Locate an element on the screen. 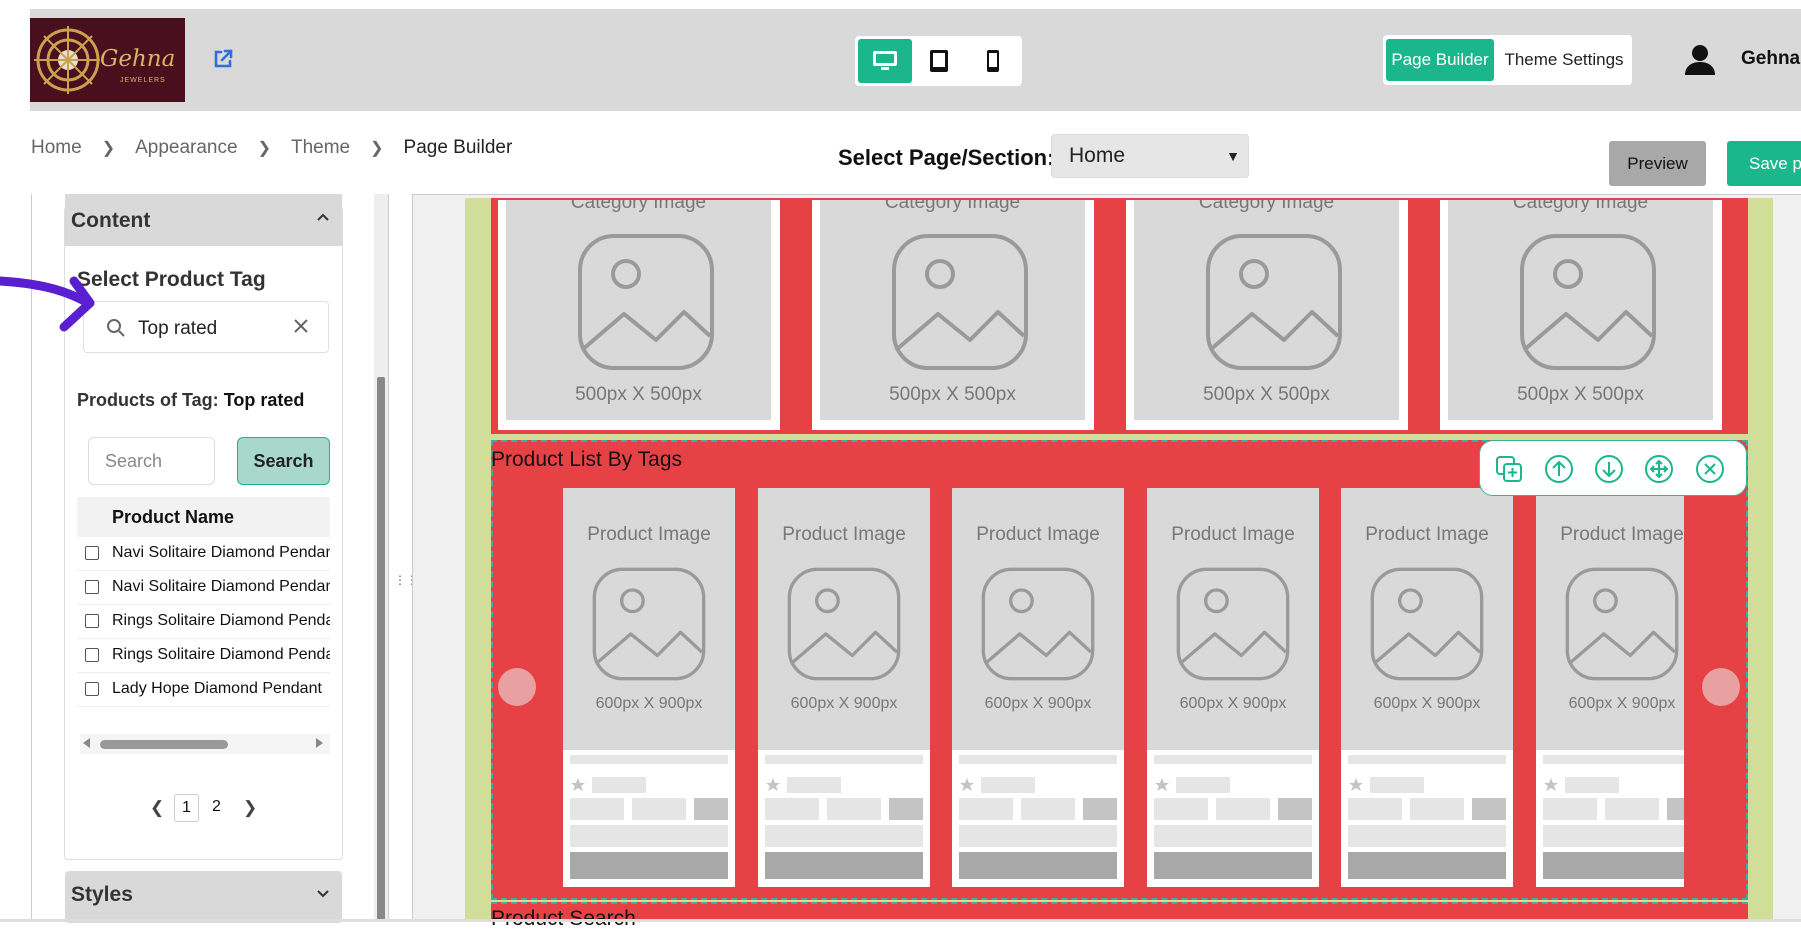 This screenshot has height=931, width=1801. pagination-page-2: 2 is located at coordinates (216, 807).